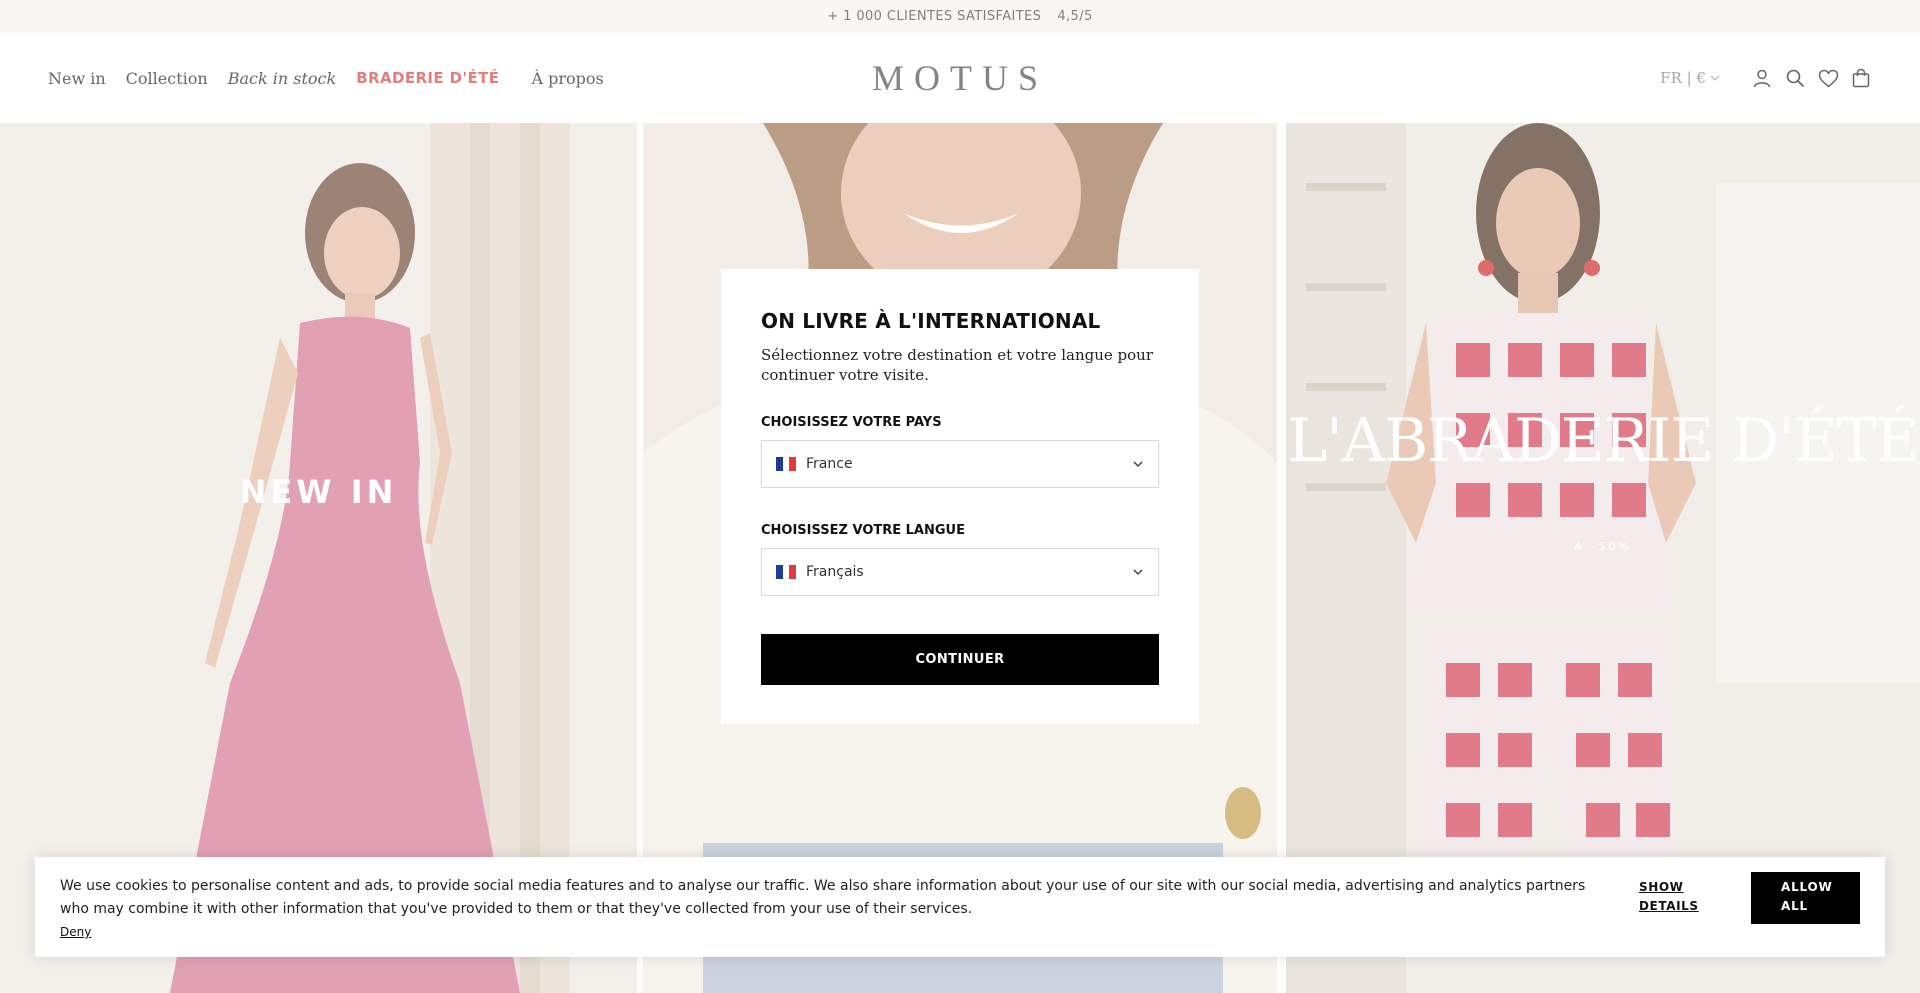 The height and width of the screenshot is (993, 1920). I want to click on language-select-value: Français, so click(835, 572).